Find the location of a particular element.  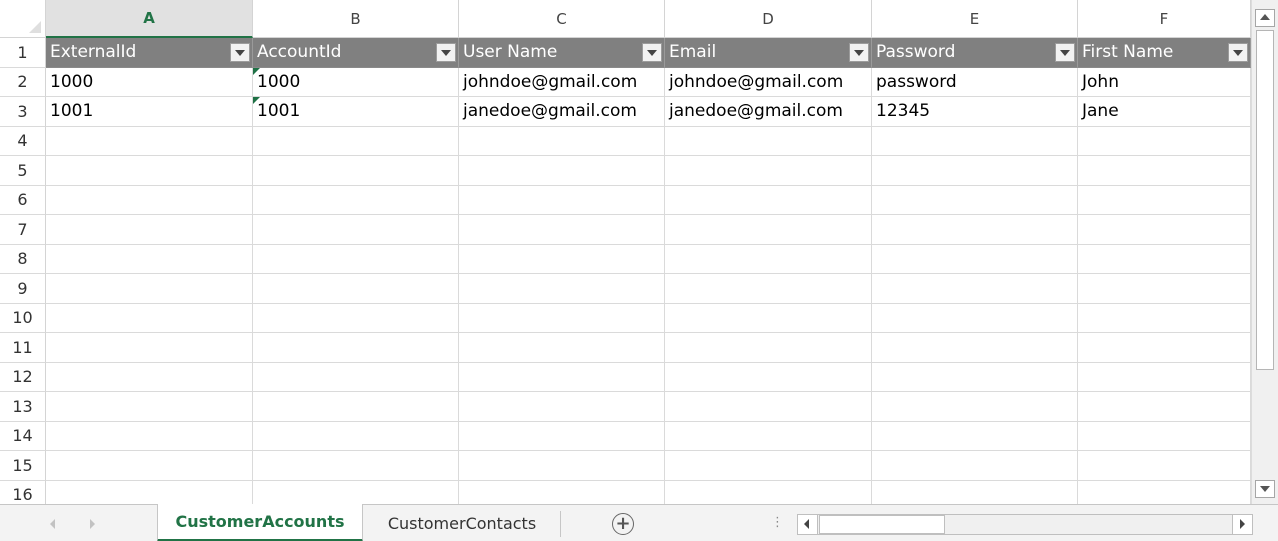

select-all-corner is located at coordinates (23, 19).